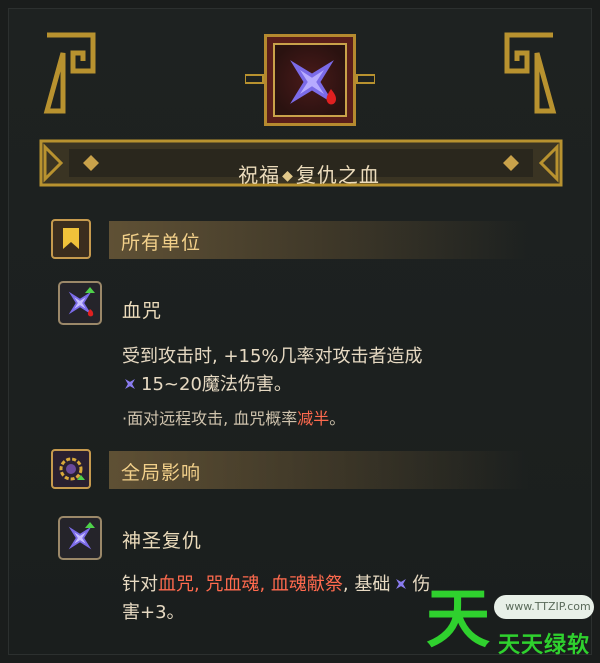  What do you see at coordinates (530, 73) in the screenshot?
I see `ornament-corner-right` at bounding box center [530, 73].